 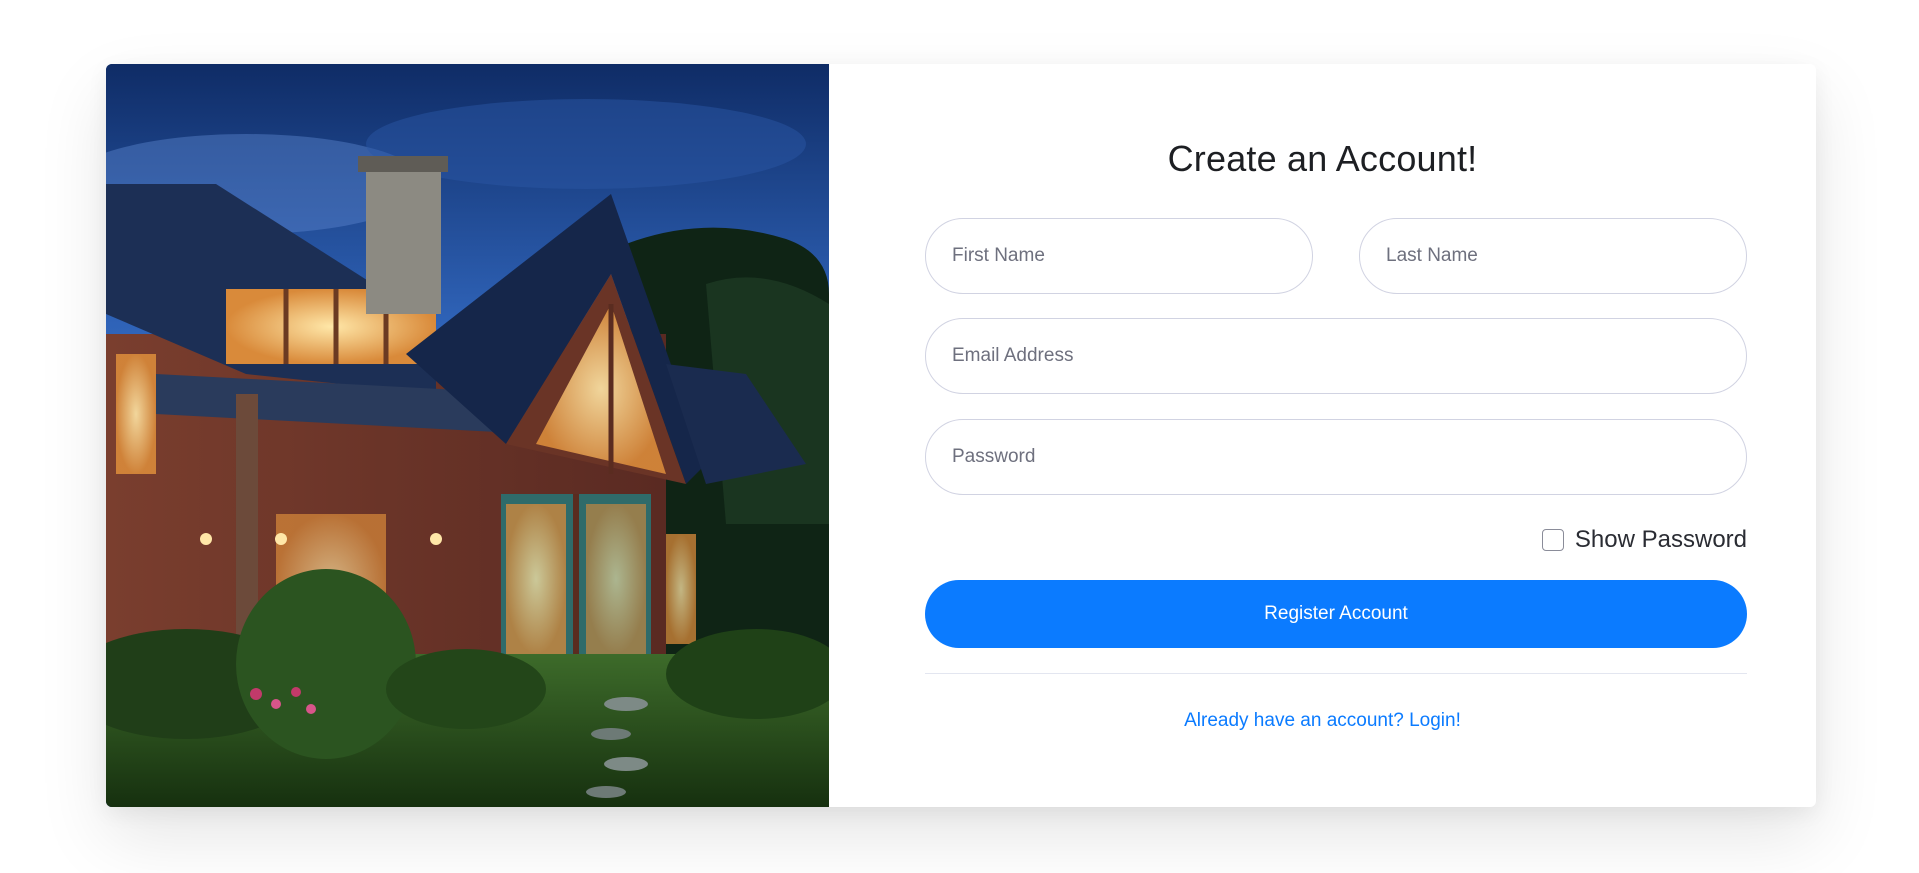 I want to click on first-name-input, so click(x=1119, y=256).